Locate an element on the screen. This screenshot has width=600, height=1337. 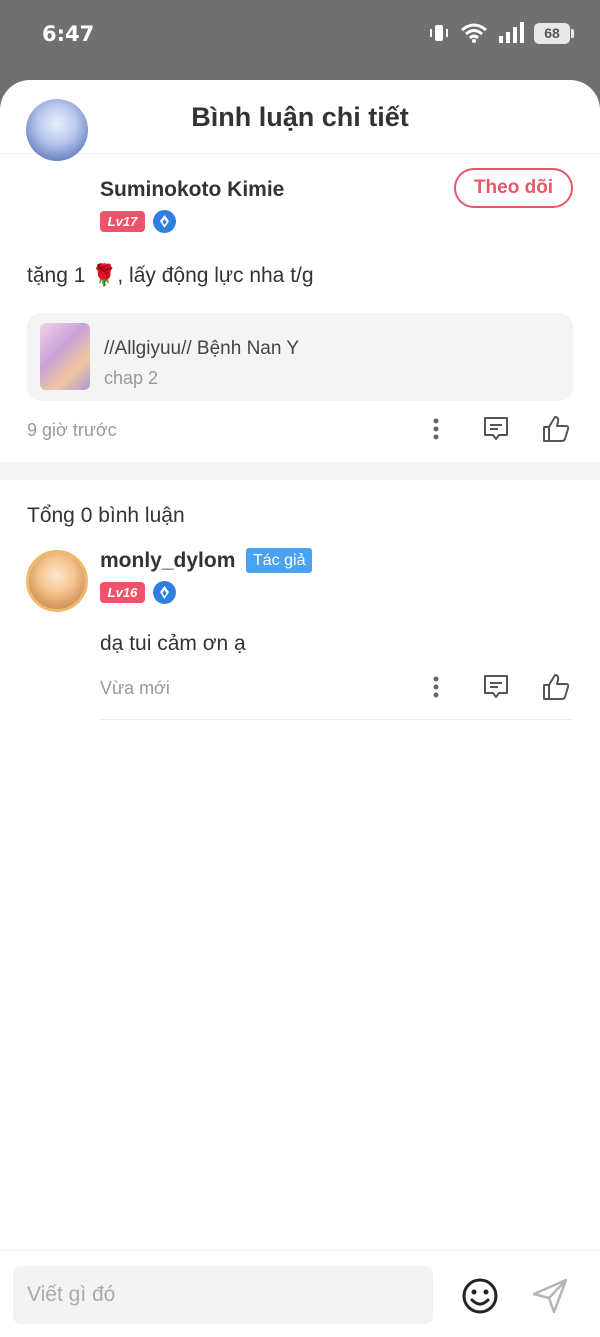
chapter-cover-image is located at coordinates (65, 356).